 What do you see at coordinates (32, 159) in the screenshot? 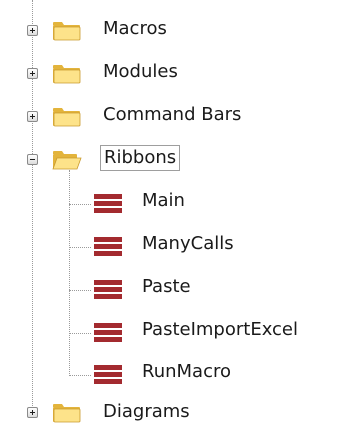
I see `collapse-icon` at bounding box center [32, 159].